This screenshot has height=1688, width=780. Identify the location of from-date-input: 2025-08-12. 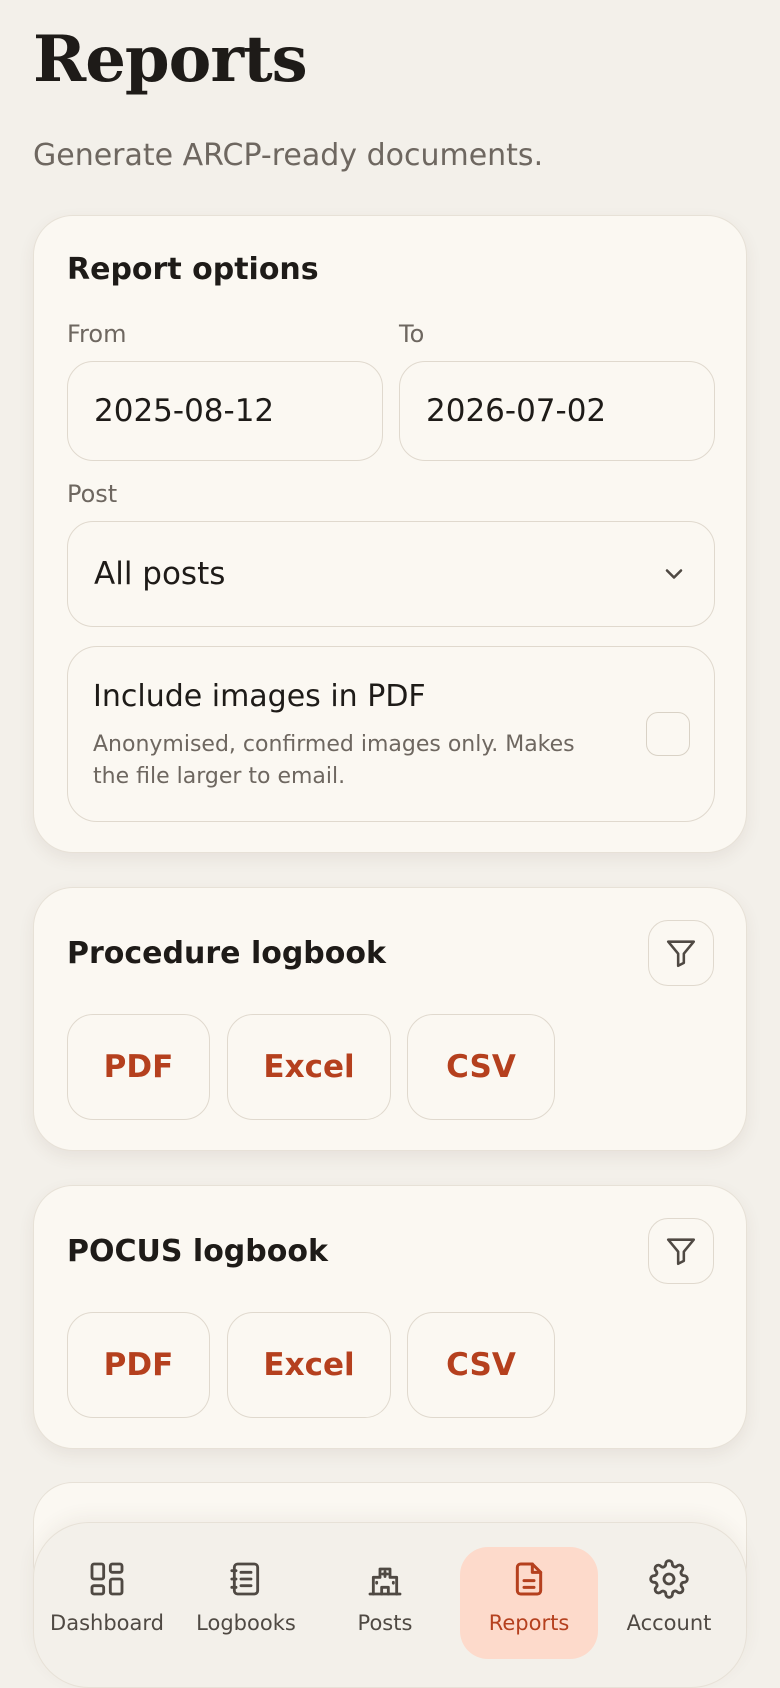
(225, 411).